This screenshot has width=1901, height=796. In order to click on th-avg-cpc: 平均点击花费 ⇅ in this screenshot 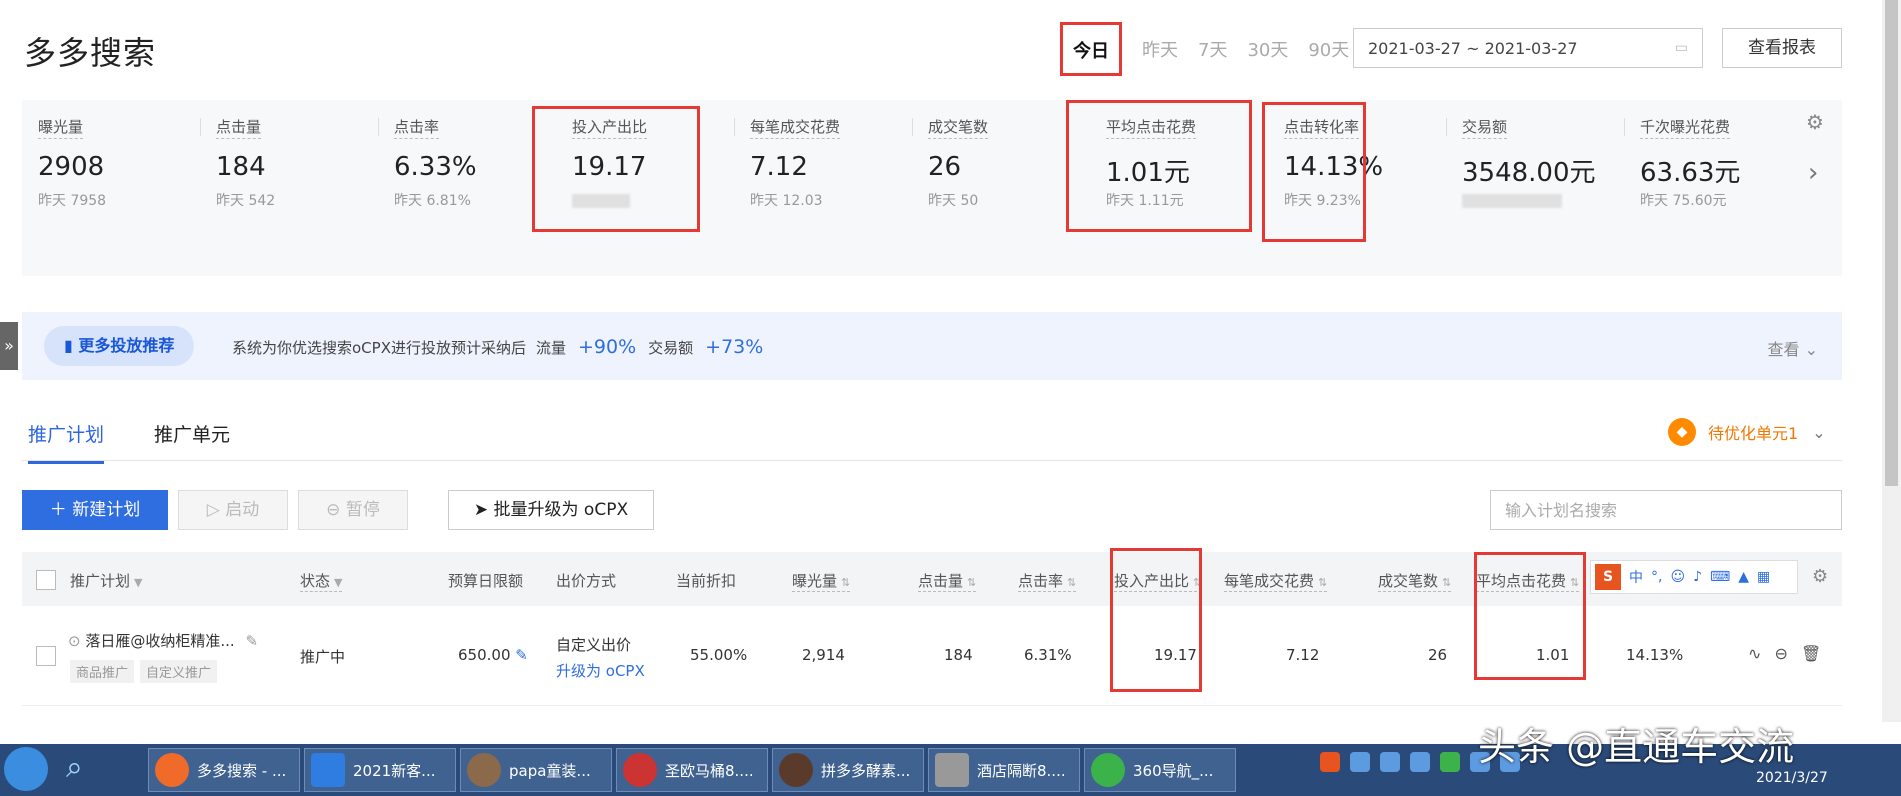, I will do `click(1528, 581)`.